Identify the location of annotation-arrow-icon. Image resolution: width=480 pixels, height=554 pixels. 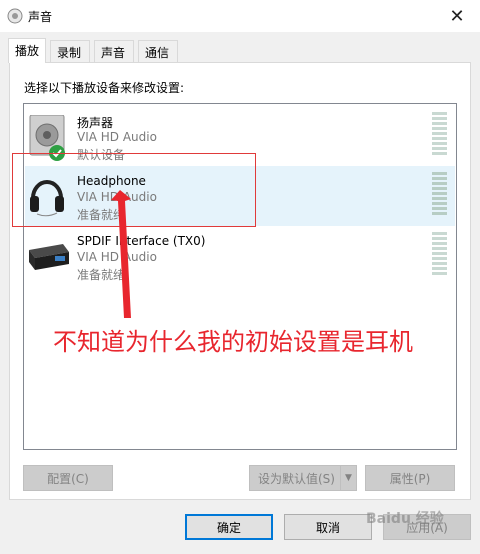
(121, 254).